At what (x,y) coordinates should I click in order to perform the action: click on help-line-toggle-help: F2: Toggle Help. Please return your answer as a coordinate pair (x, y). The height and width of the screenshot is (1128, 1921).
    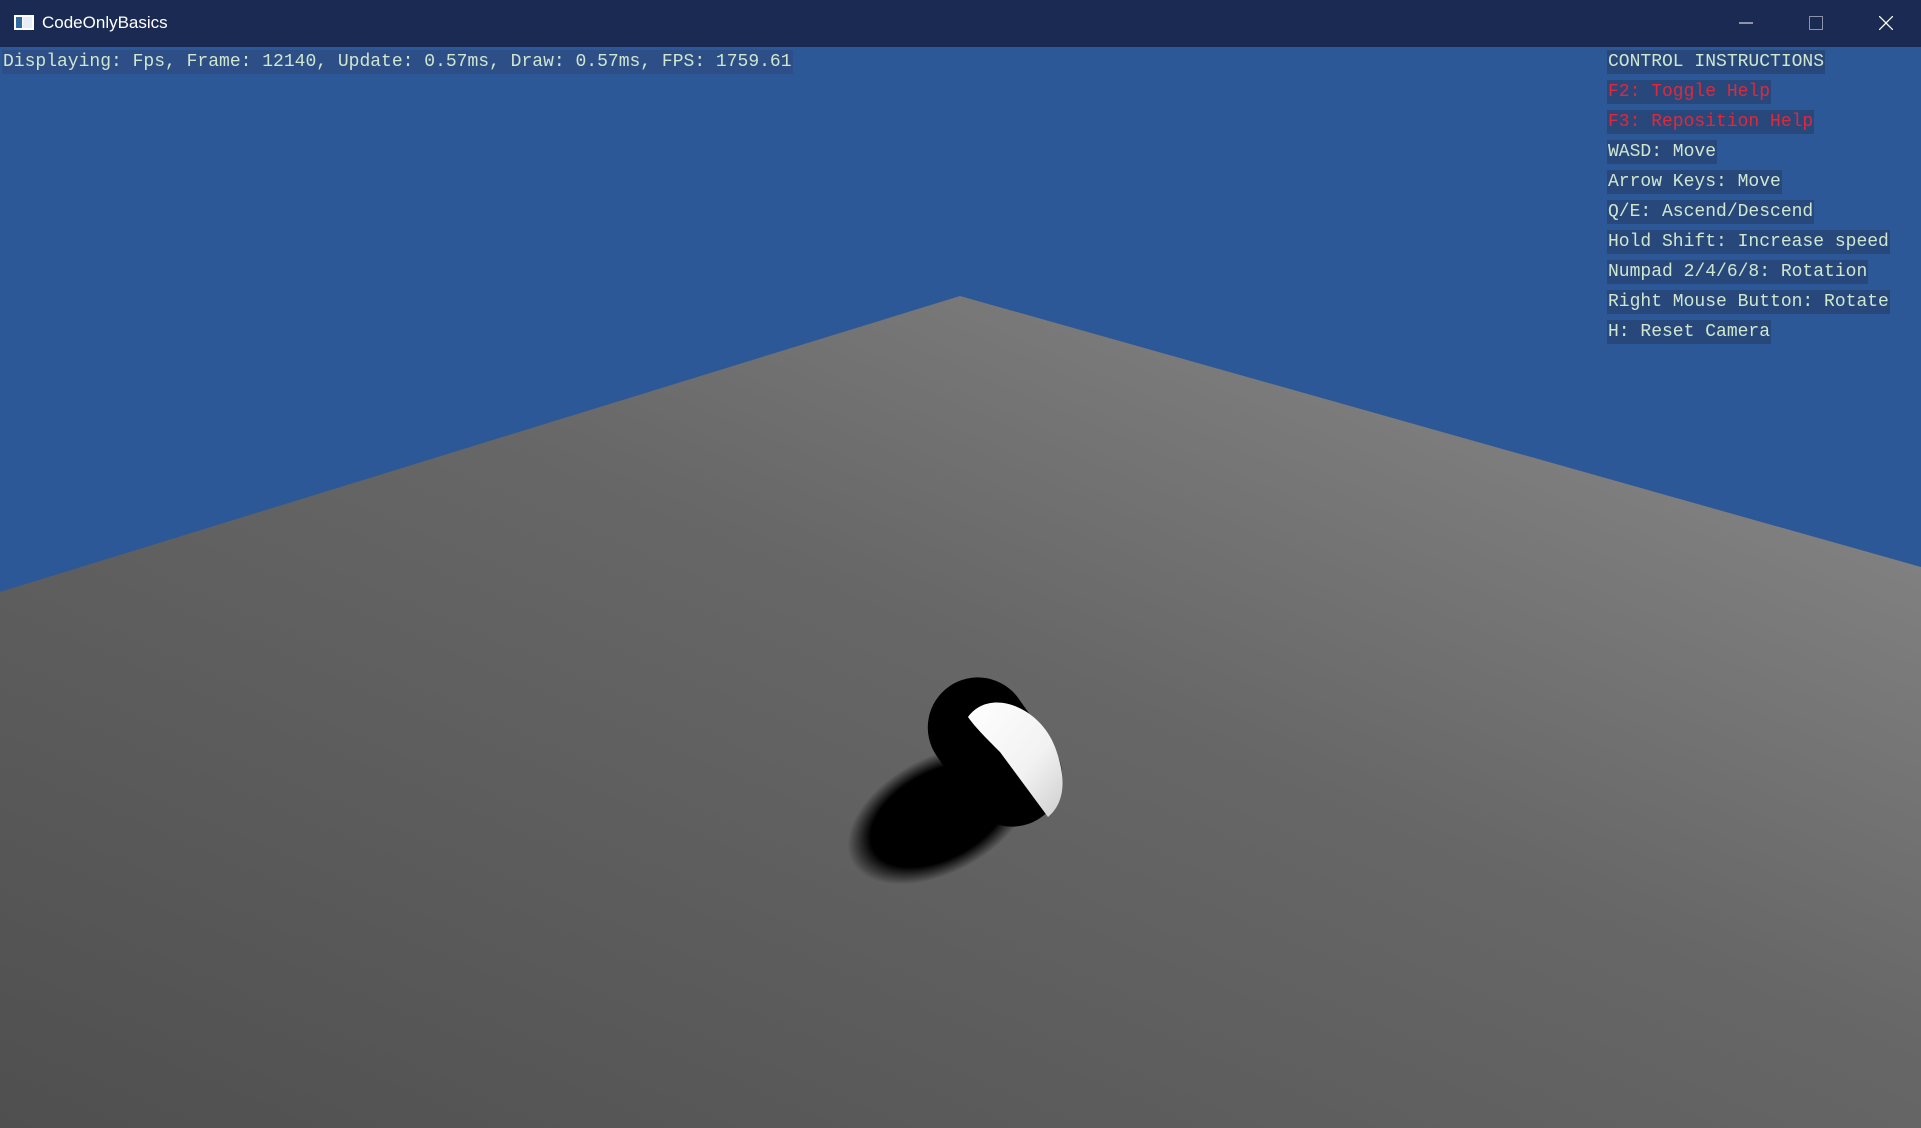
    Looking at the image, I should click on (1689, 92).